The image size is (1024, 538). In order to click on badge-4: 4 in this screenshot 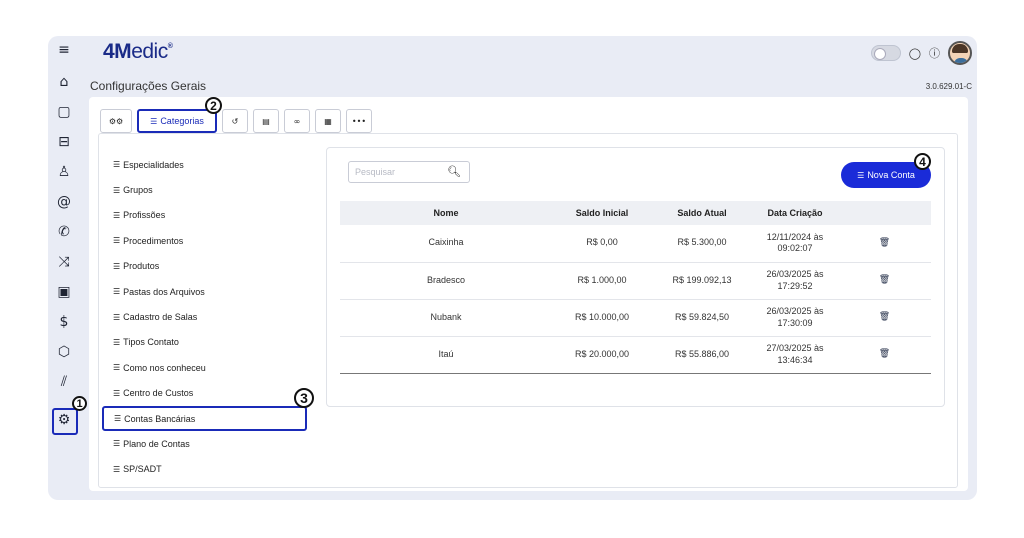, I will do `click(922, 161)`.